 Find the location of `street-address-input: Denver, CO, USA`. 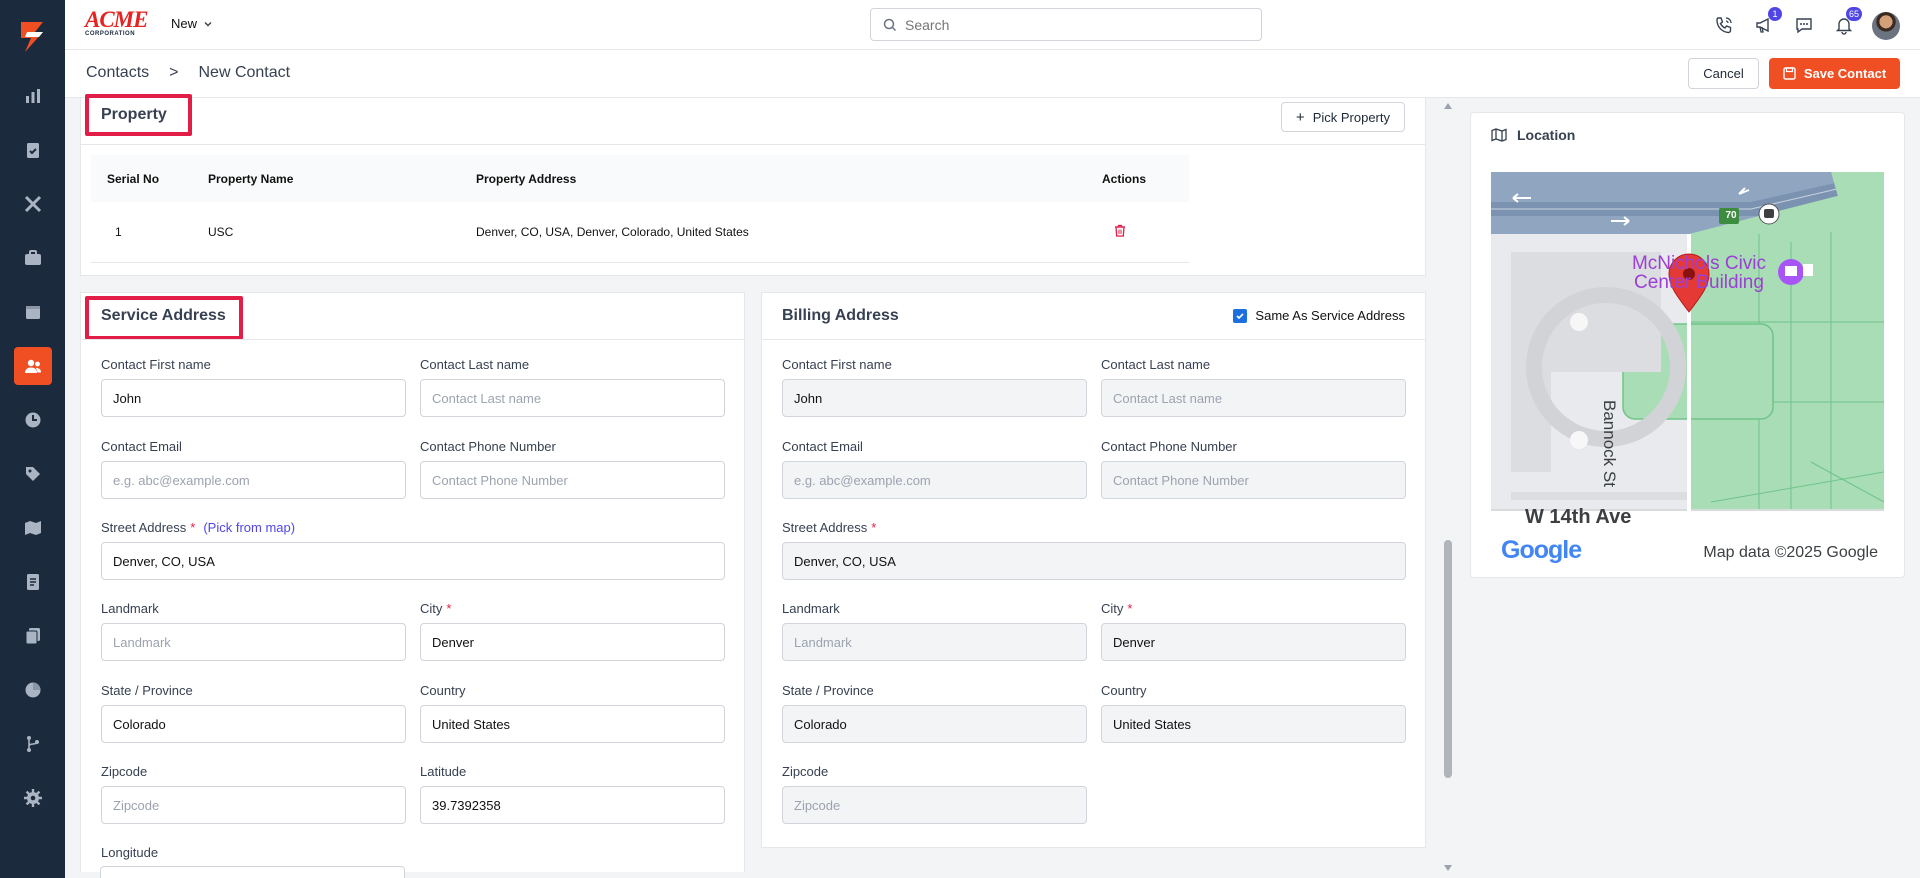

street-address-input: Denver, CO, USA is located at coordinates (413, 561).